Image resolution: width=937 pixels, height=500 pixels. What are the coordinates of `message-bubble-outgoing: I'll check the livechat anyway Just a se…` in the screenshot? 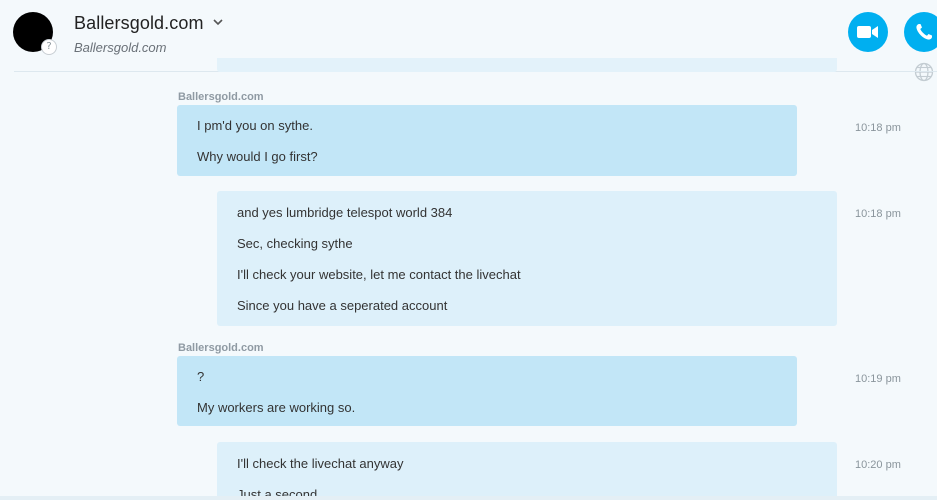 It's located at (527, 471).